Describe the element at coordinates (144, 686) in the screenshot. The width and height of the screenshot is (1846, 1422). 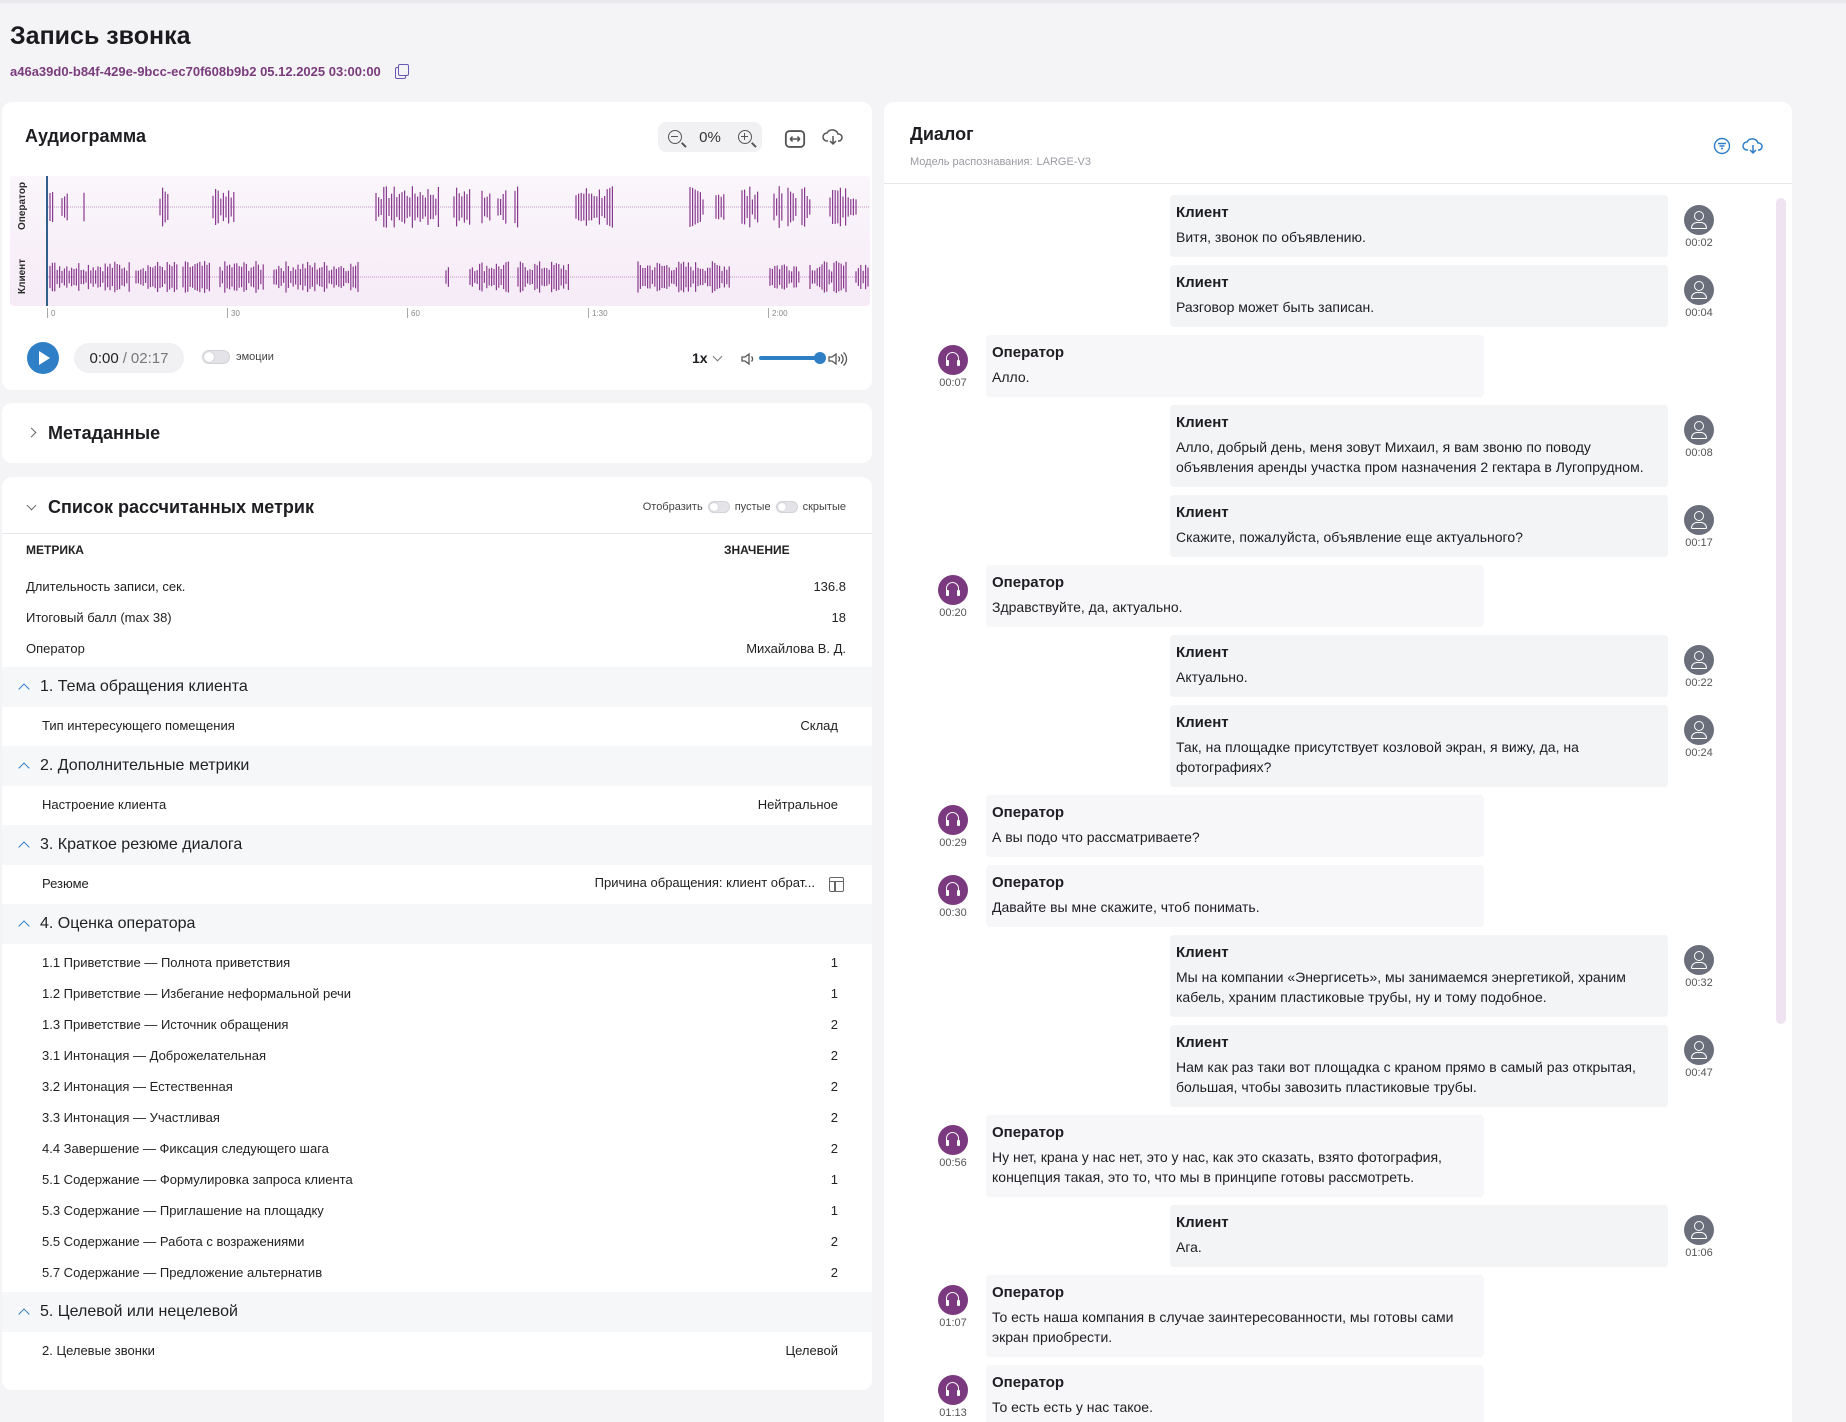
I see `metric-group-title: 1. Тема обращения клиента` at that location.